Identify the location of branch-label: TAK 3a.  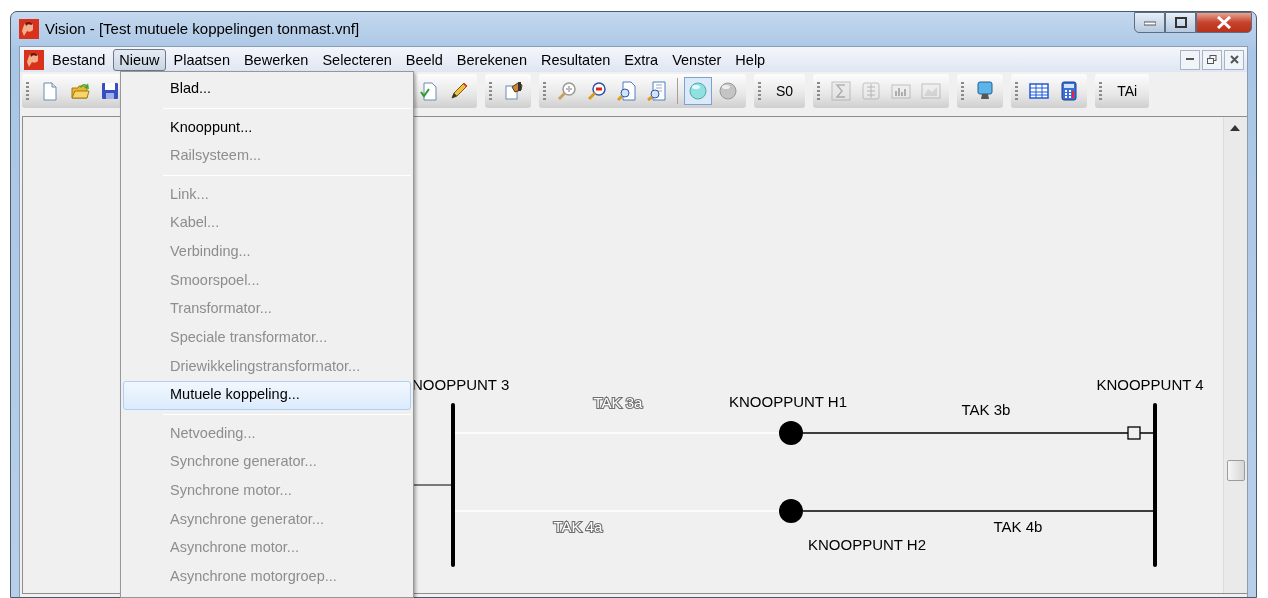
(618, 402).